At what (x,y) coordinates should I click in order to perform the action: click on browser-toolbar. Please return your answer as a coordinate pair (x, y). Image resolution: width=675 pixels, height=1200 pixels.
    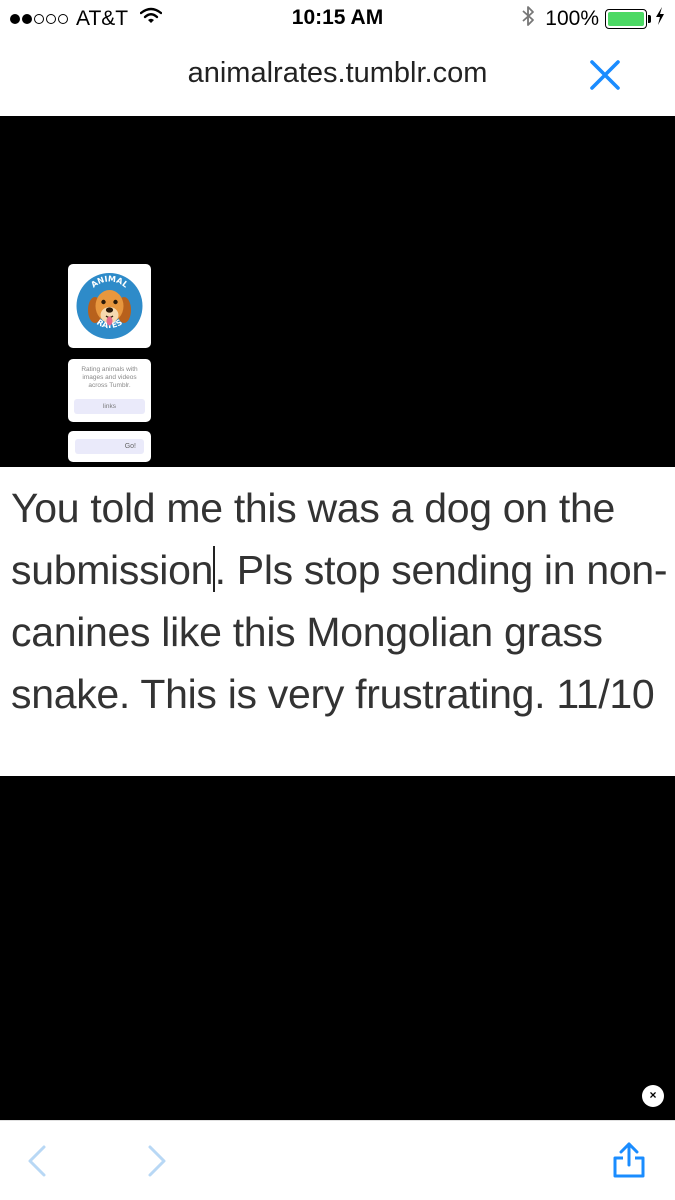
    Looking at the image, I should click on (337, 1160).